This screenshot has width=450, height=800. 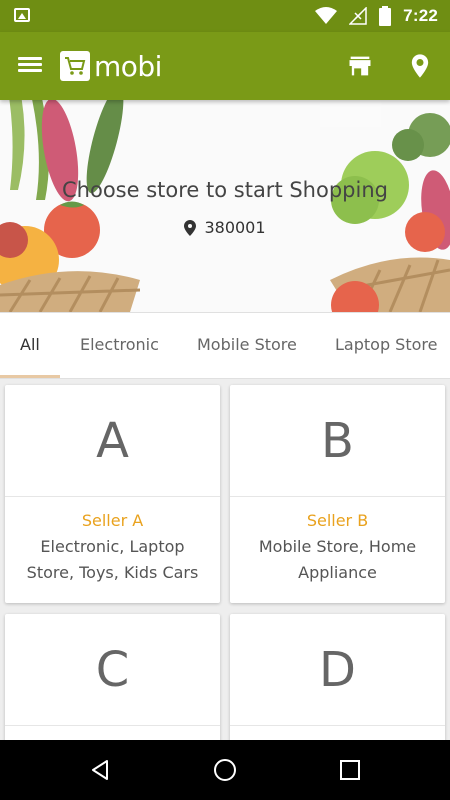 I want to click on wifi-icon, so click(x=326, y=15).